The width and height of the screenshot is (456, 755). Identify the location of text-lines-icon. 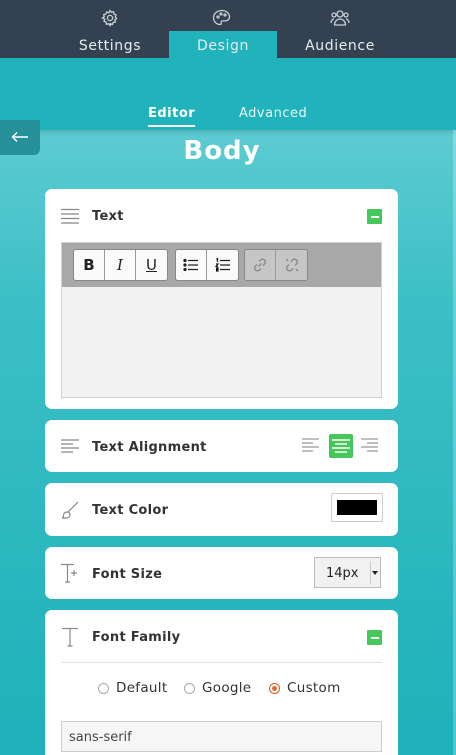
(70, 216).